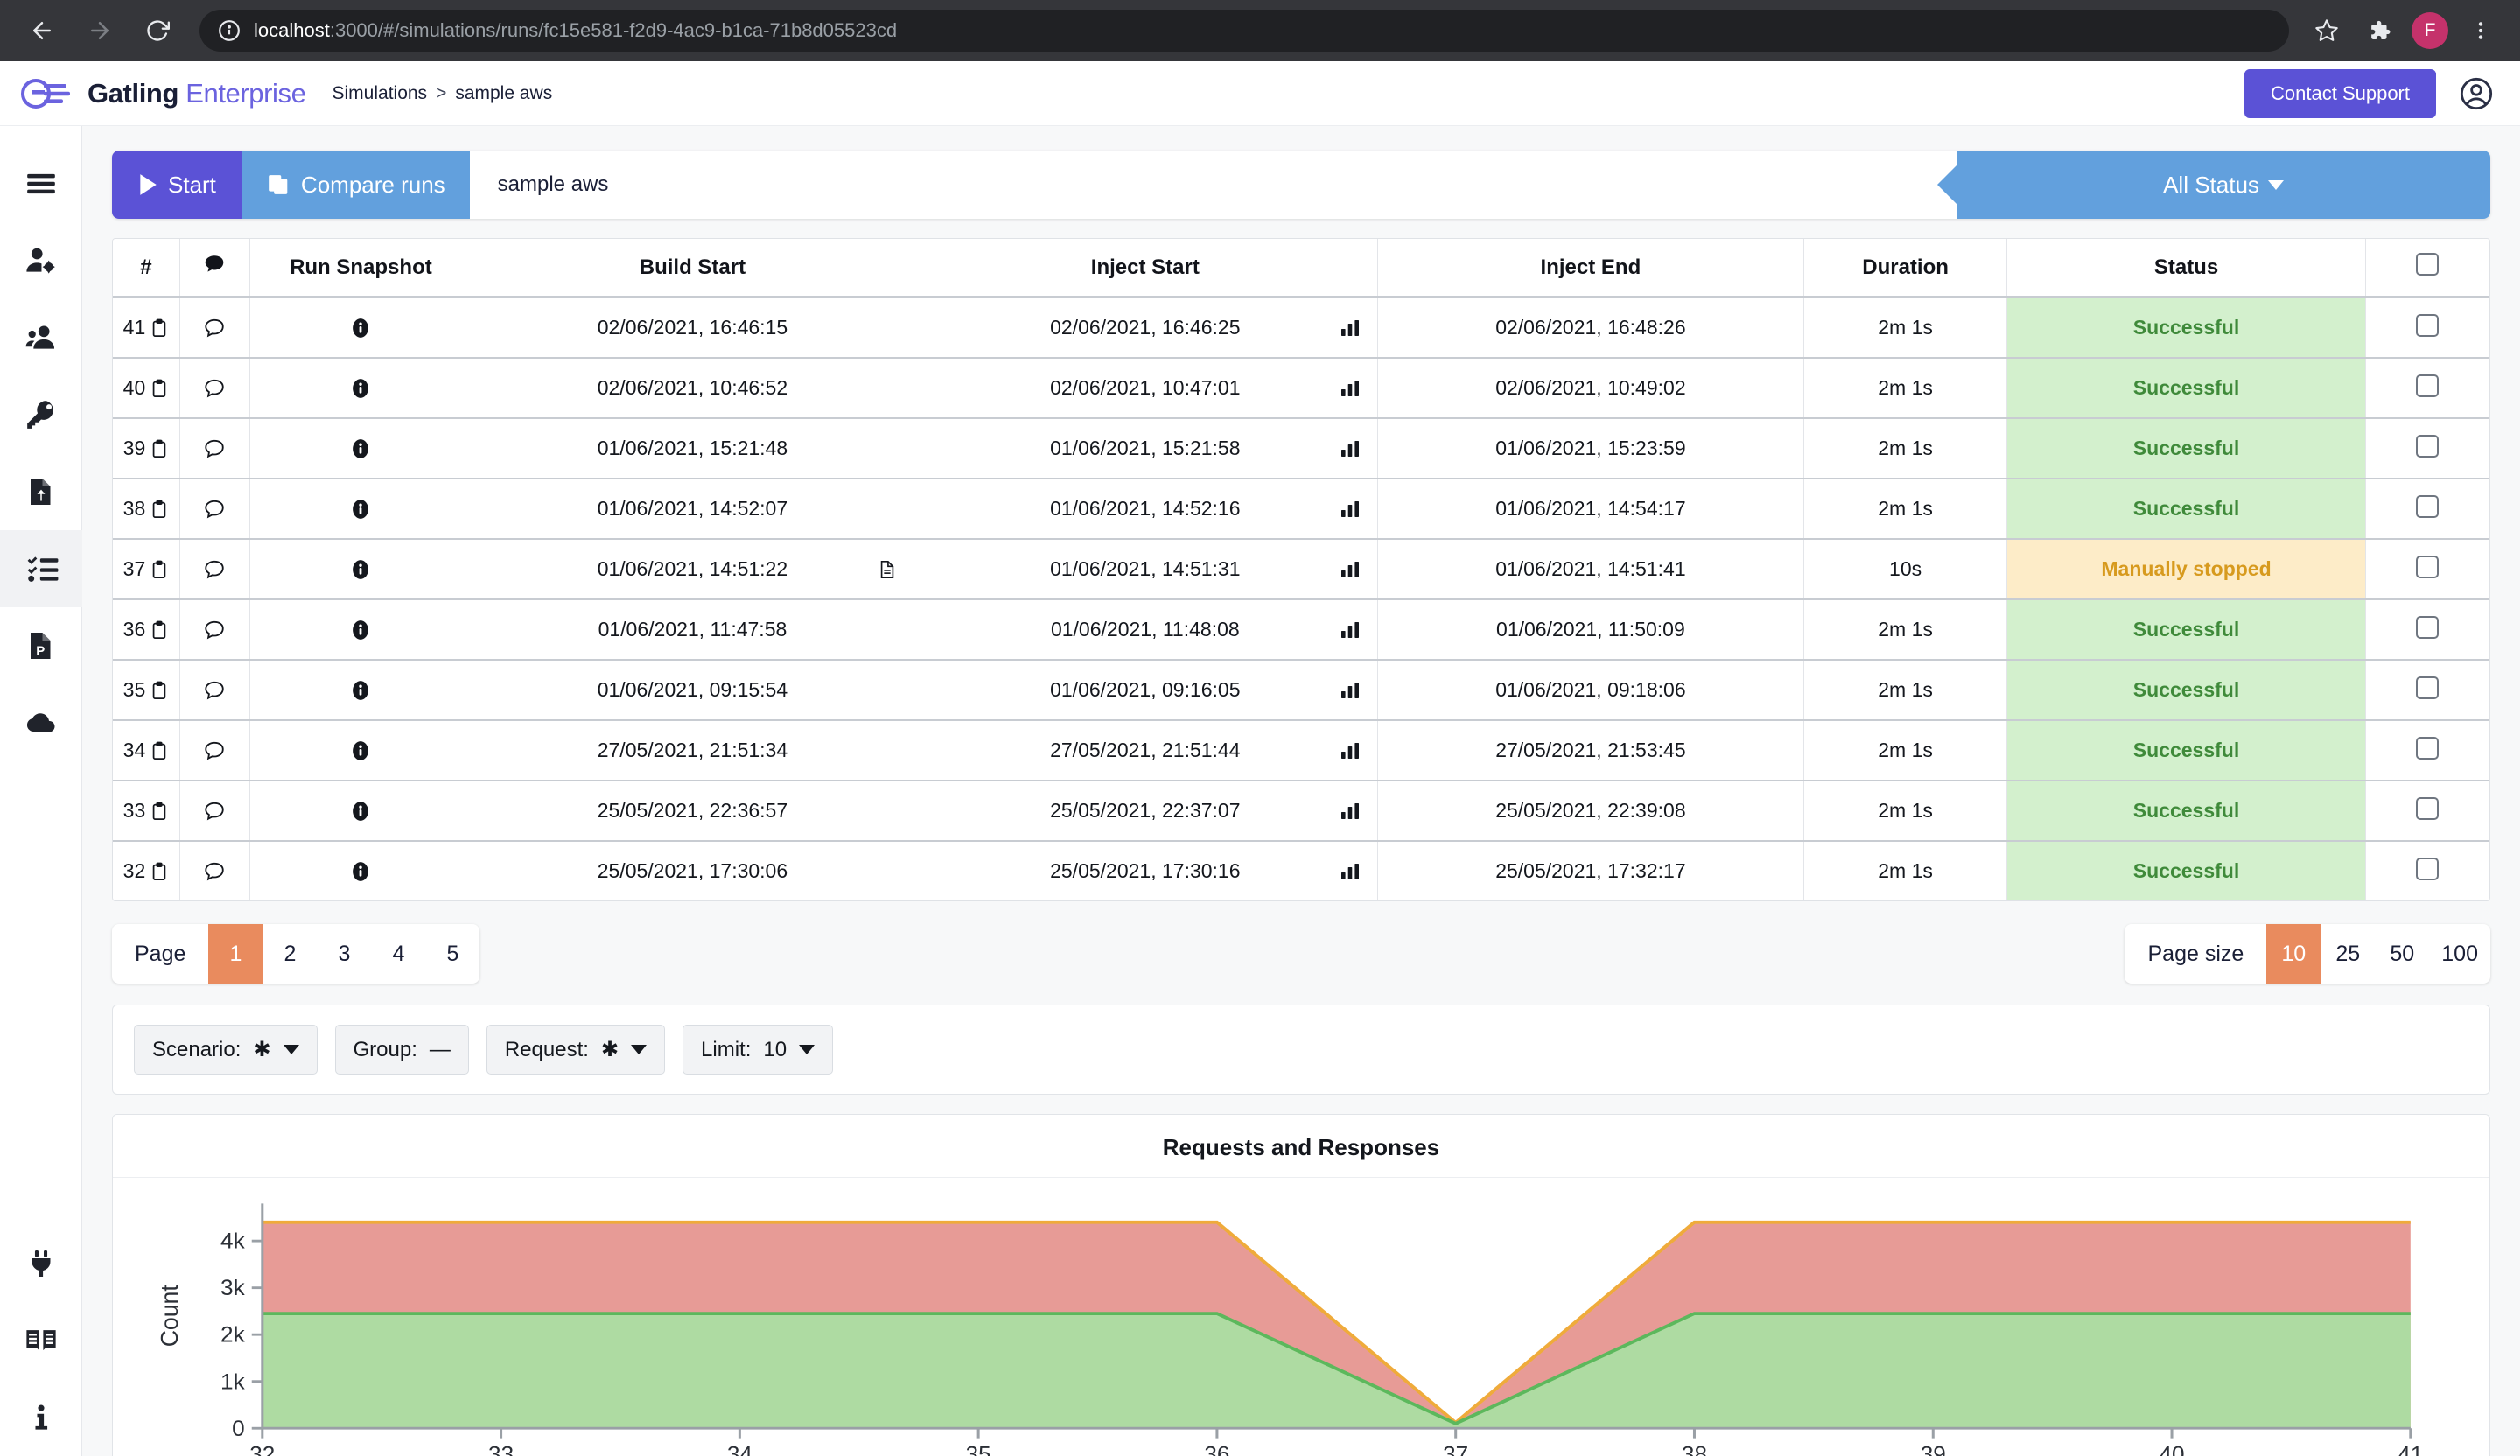 This screenshot has width=2520, height=1456. I want to click on page-button-3: 3, so click(344, 954).